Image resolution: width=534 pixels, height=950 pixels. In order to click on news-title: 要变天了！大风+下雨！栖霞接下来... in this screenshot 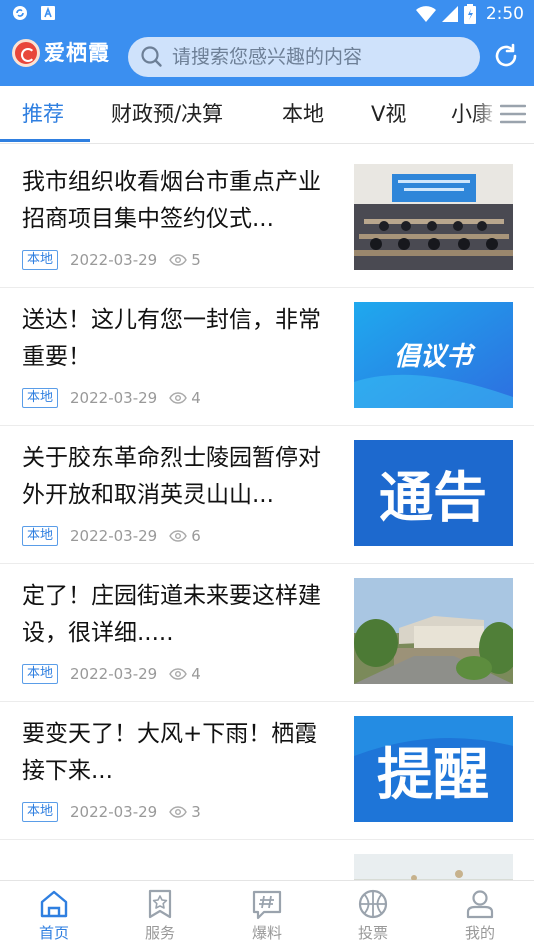, I will do `click(170, 752)`.